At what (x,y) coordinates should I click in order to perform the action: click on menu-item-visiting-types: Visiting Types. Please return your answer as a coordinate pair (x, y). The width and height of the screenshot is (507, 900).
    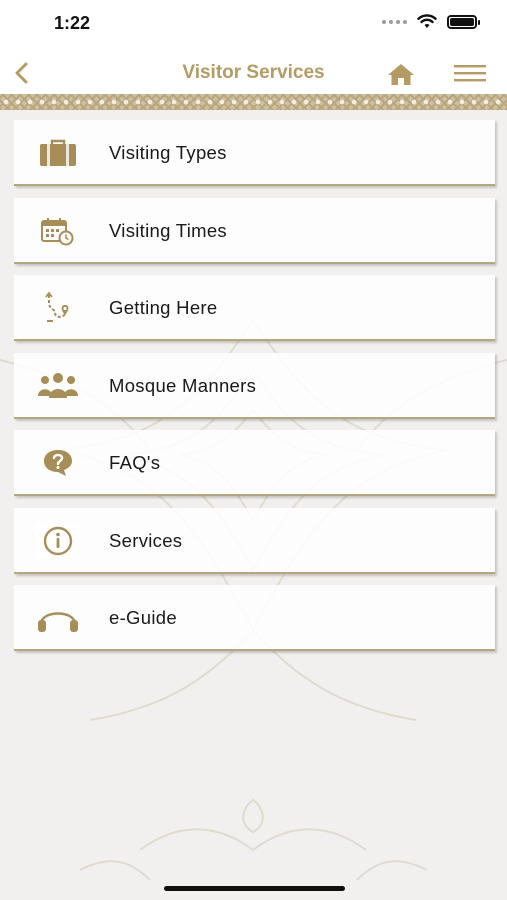
    Looking at the image, I should click on (254, 153).